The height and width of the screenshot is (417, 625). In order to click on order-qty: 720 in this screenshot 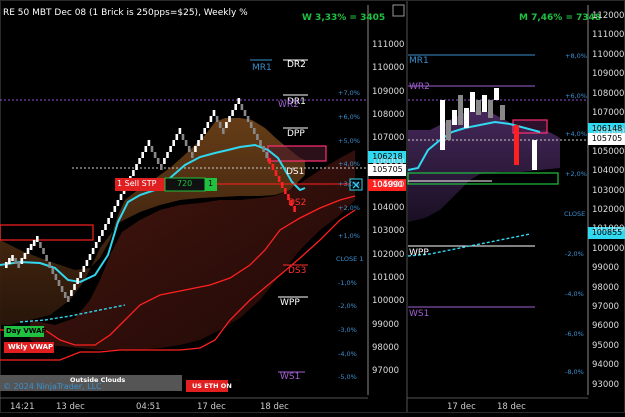, I will do `click(184, 183)`.